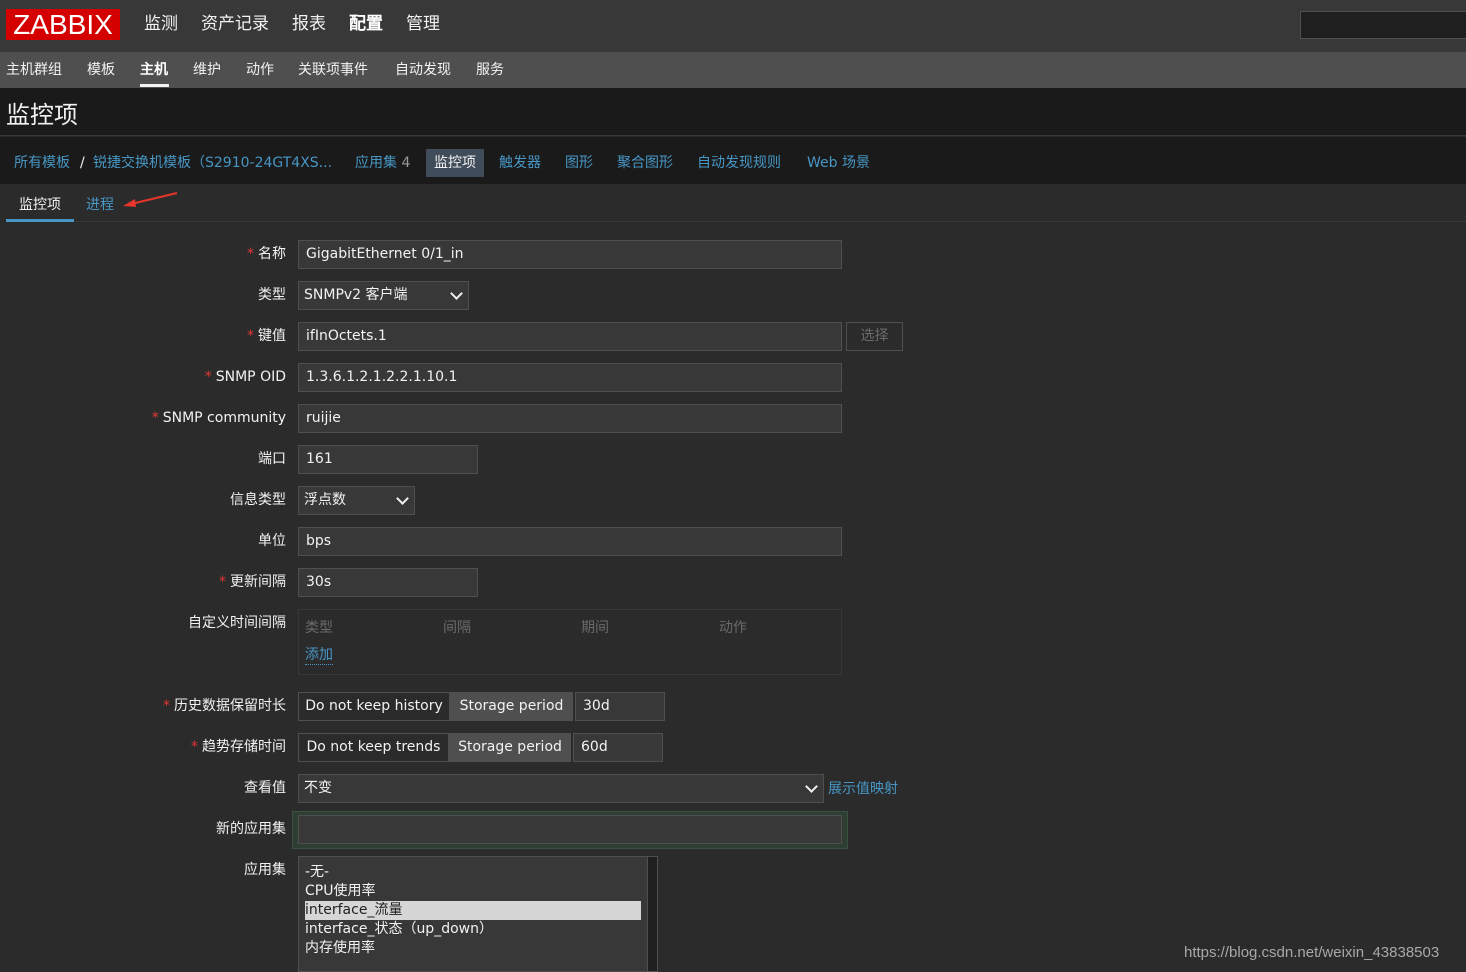 The image size is (1466, 972). I want to click on top-navigation-bar: ZABBIX 监测 资产记录 报表 配置 管理, so click(733, 26).